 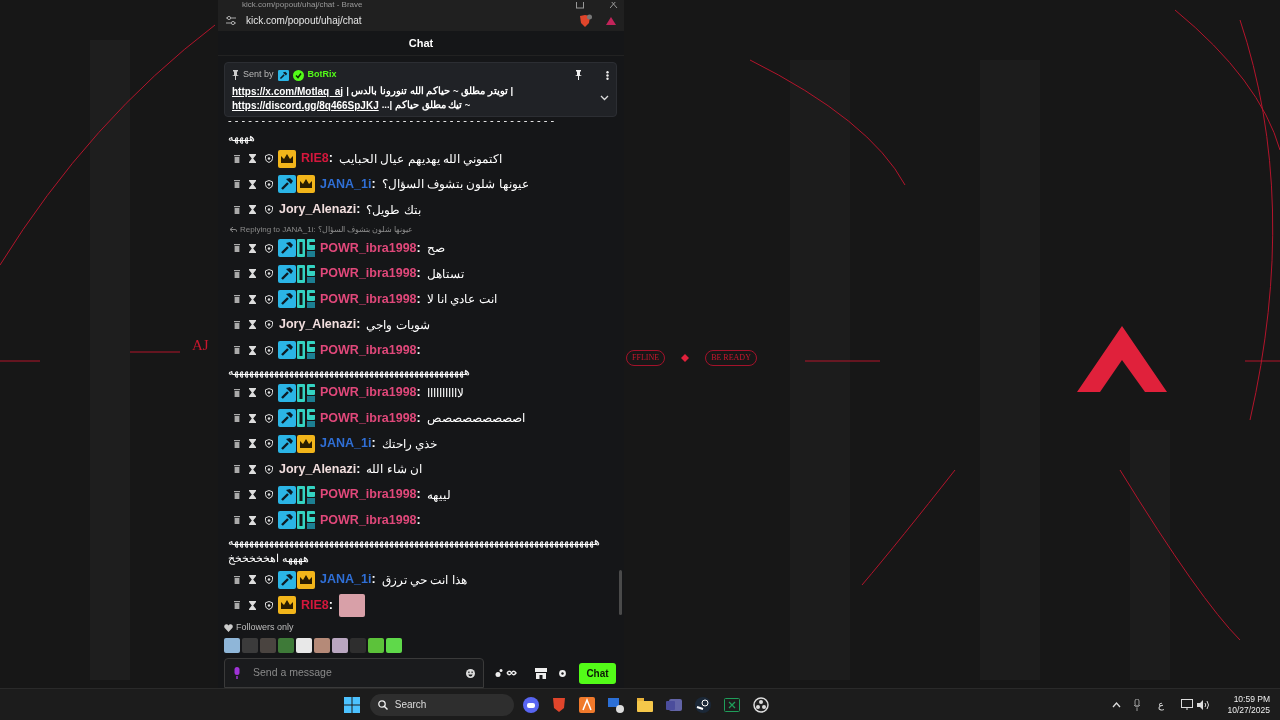 What do you see at coordinates (507, 673) in the screenshot?
I see `points-icon` at bounding box center [507, 673].